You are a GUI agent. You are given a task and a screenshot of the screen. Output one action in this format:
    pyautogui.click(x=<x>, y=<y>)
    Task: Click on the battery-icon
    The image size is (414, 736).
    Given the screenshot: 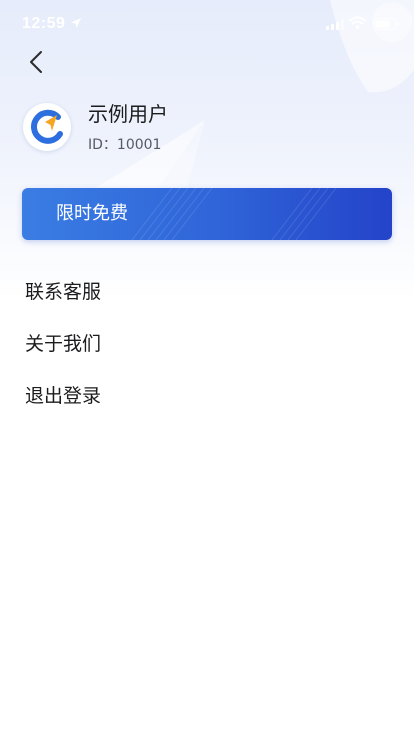 What is the action you would take?
    pyautogui.click(x=386, y=24)
    